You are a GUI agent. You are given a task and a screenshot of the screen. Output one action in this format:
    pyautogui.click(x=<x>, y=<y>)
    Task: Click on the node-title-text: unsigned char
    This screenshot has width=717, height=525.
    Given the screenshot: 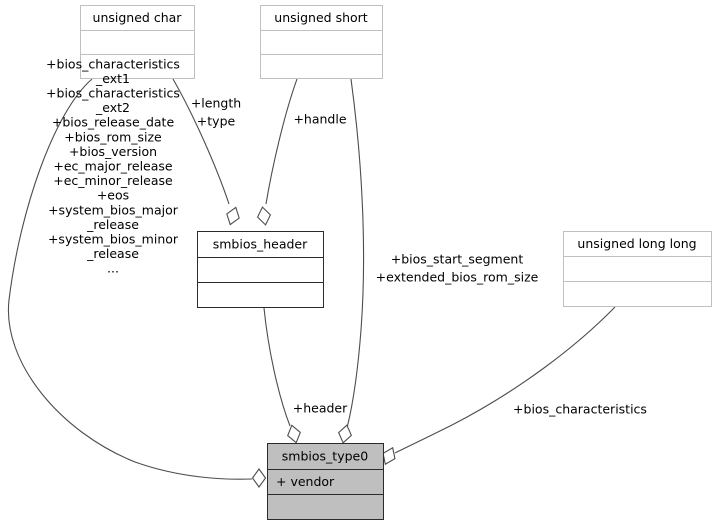 What is the action you would take?
    pyautogui.click(x=138, y=17)
    